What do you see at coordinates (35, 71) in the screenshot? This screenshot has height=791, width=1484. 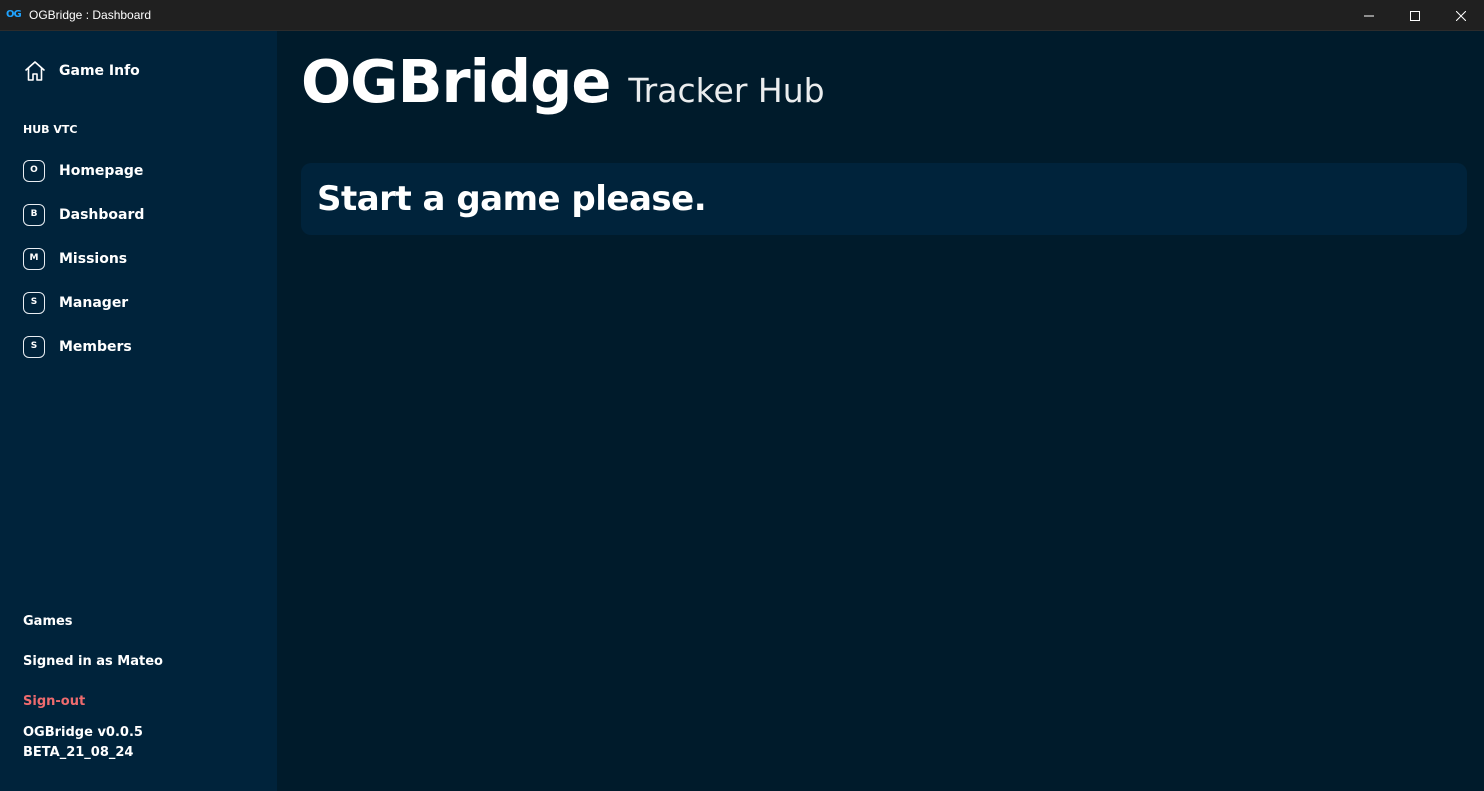 I see `home-icon` at bounding box center [35, 71].